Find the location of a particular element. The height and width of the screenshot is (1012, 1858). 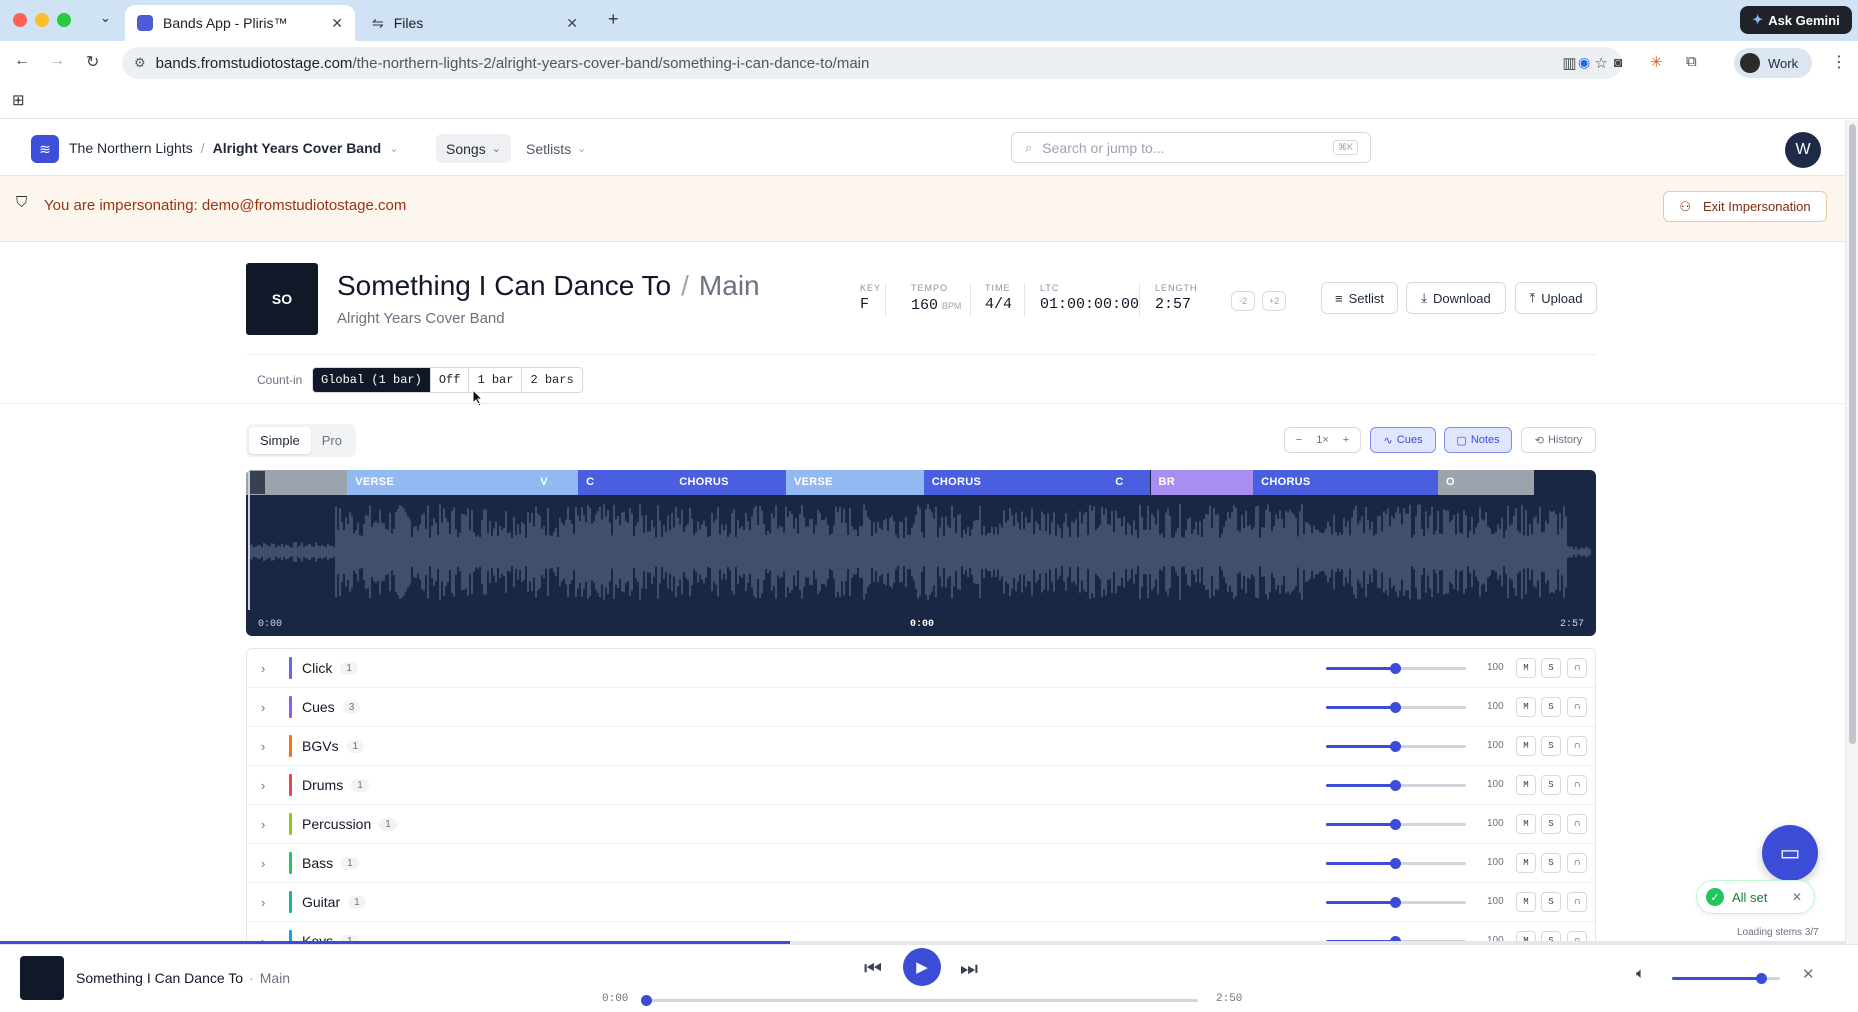

reload-icon: ↻ is located at coordinates (92, 62).